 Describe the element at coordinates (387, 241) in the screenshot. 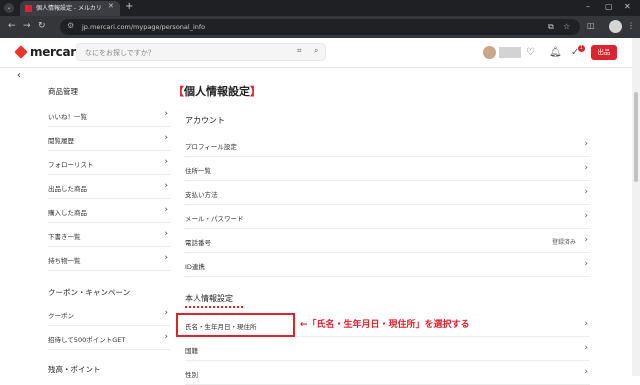

I see `row-phone: 電話番号 登録済み ›` at that location.